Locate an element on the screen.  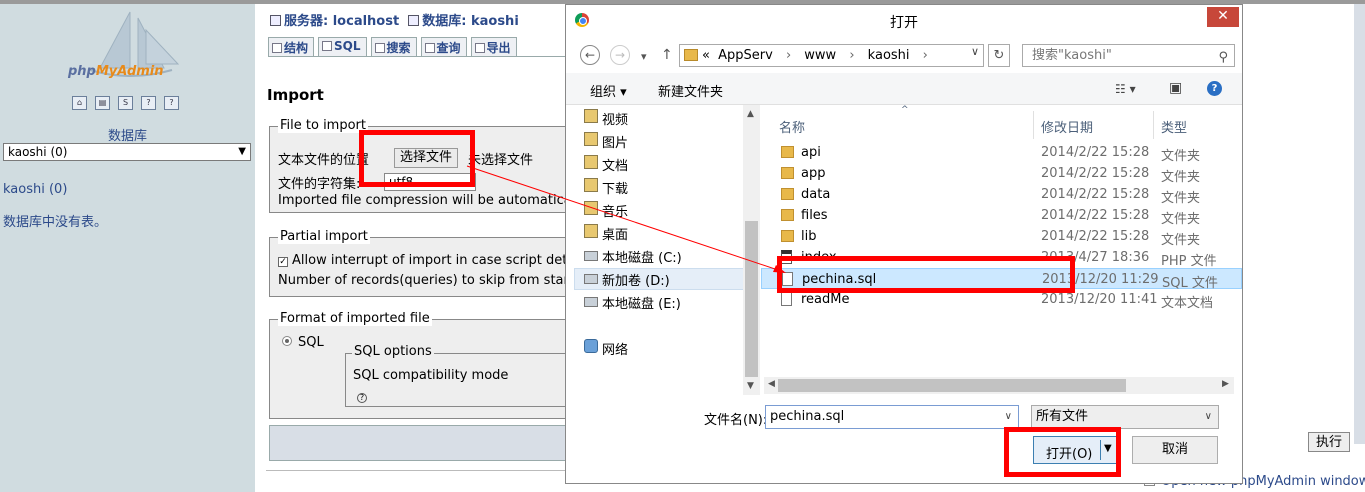
filename-input: pechina.sql ∨ is located at coordinates (892, 417).